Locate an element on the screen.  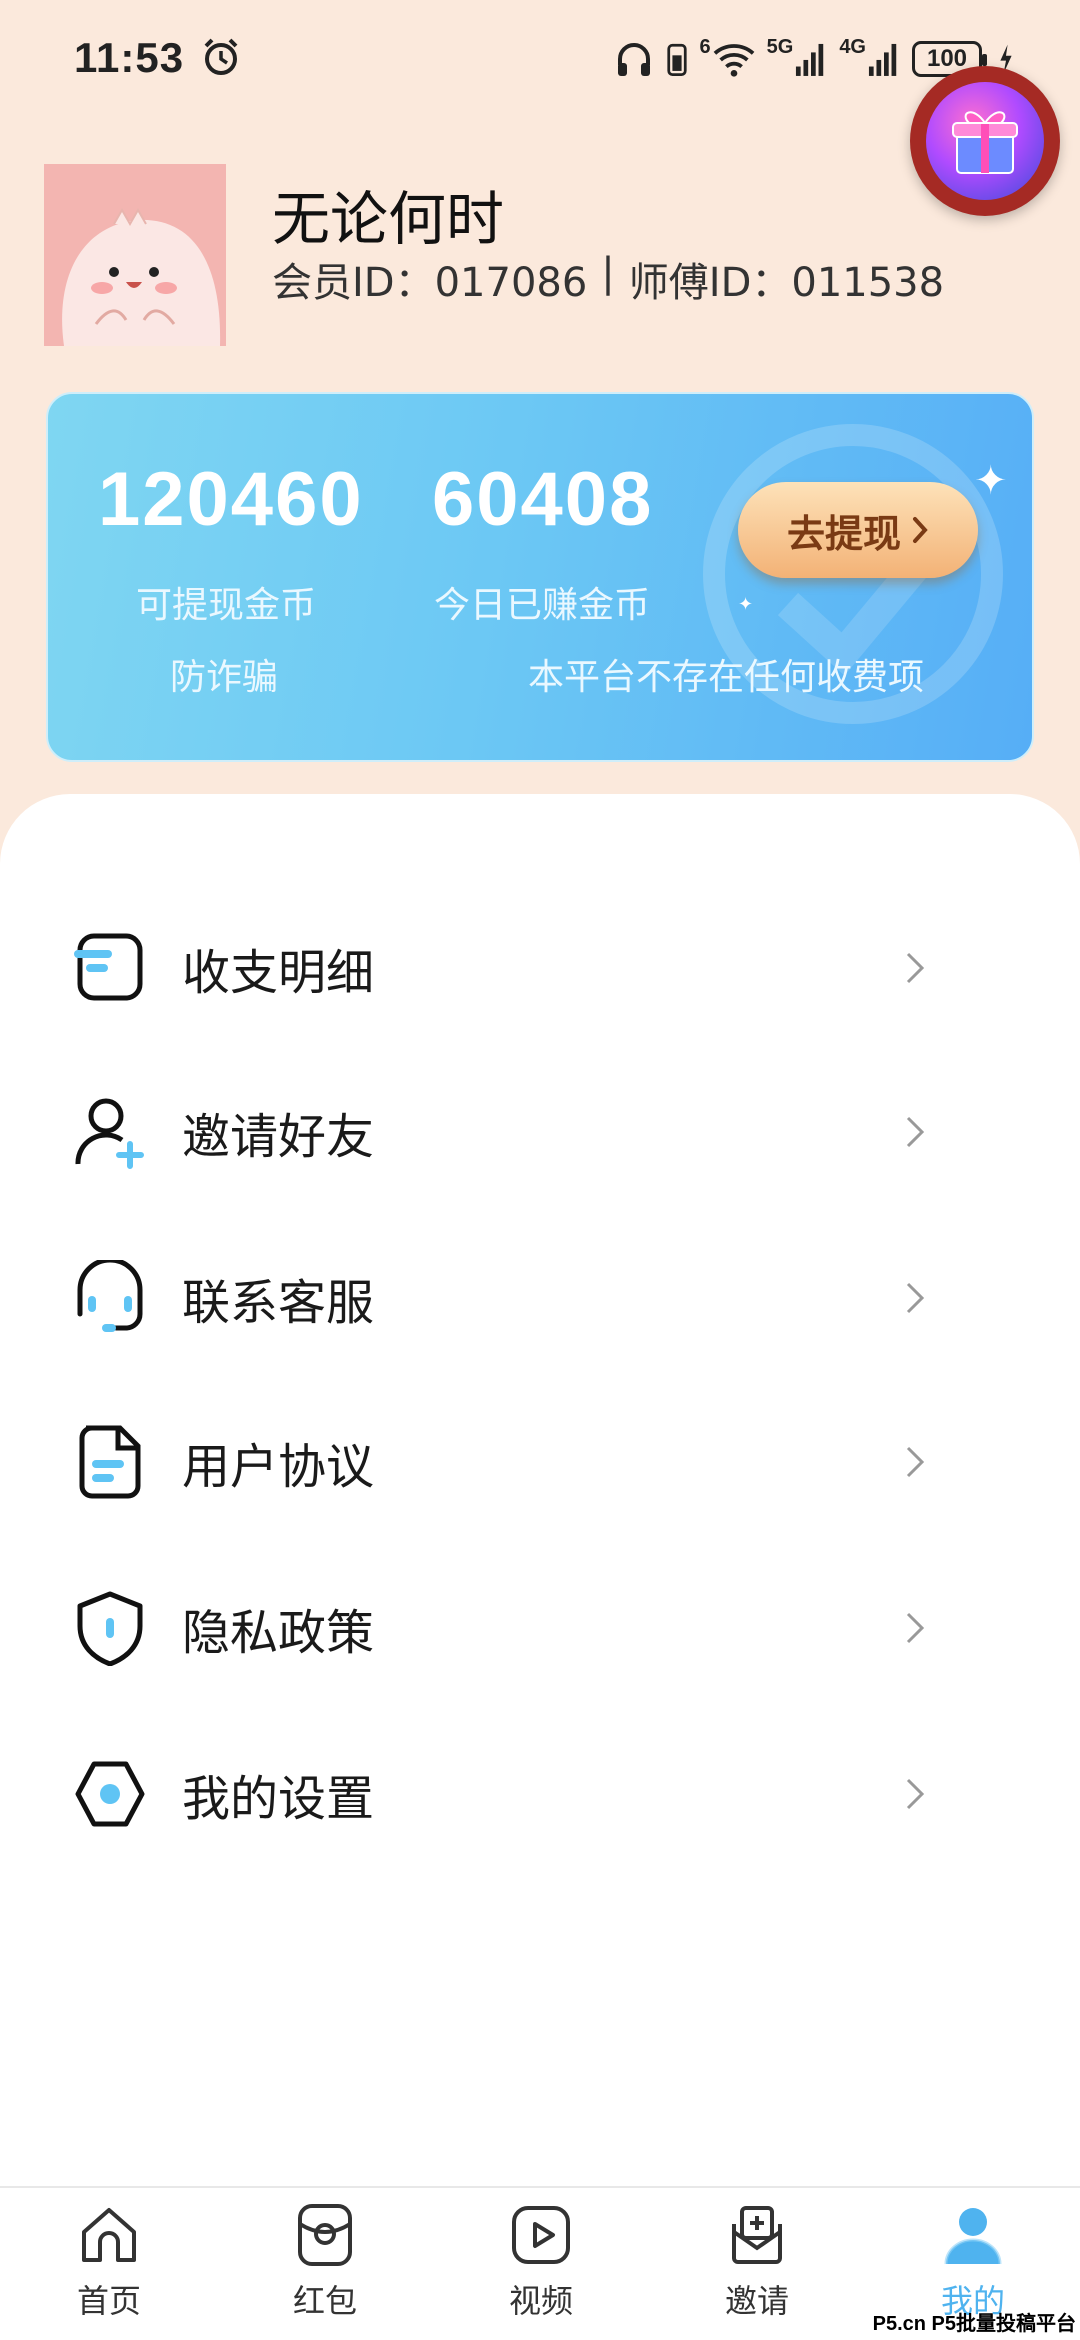
today-coins: 60408 is located at coordinates (543, 499).